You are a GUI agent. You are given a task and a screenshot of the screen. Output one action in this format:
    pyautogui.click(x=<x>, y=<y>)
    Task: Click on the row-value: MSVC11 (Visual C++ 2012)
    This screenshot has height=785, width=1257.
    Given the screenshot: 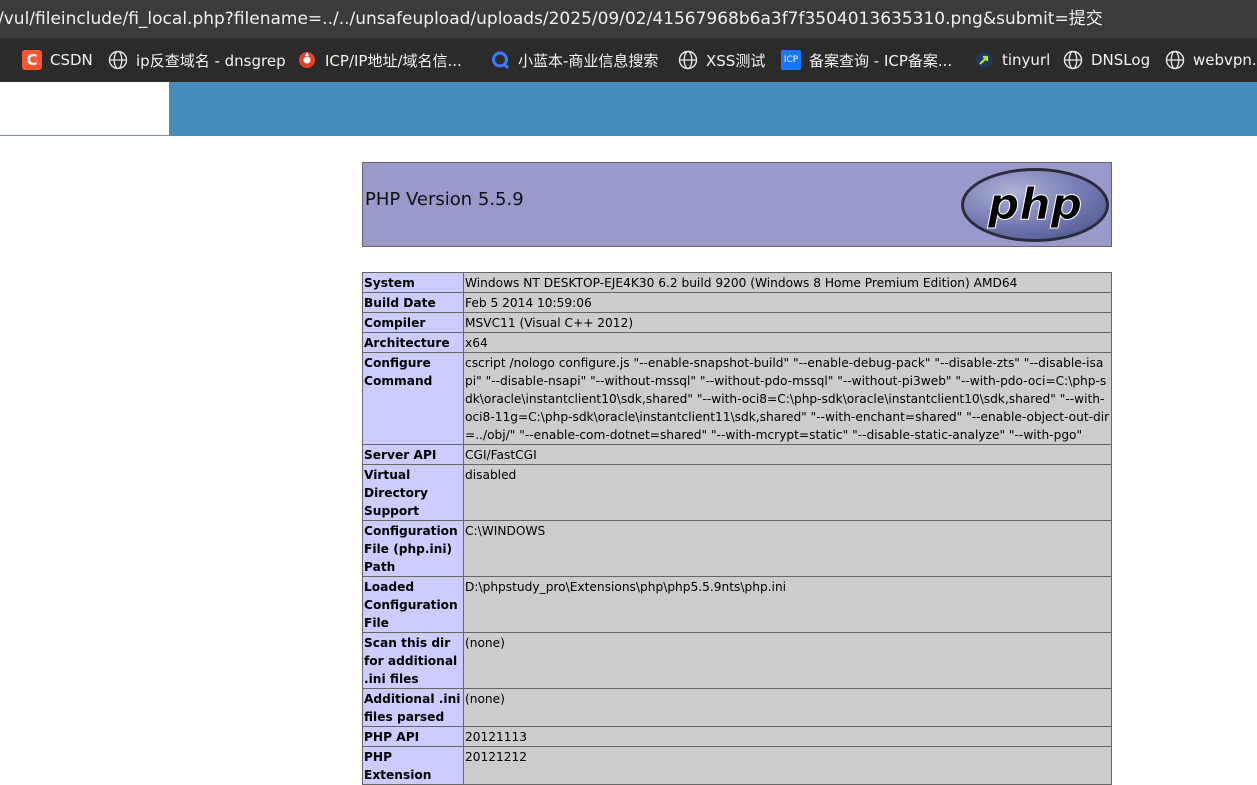 What is the action you would take?
    pyautogui.click(x=787, y=322)
    